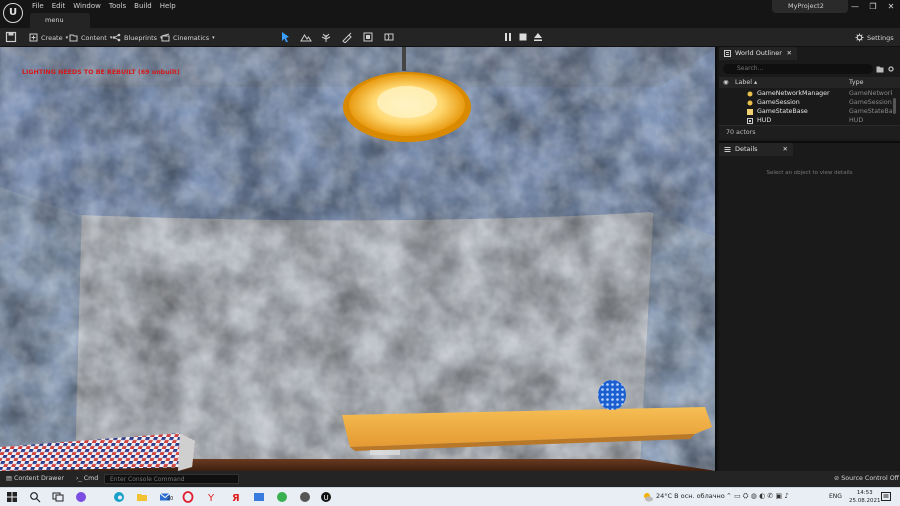  Describe the element at coordinates (865, 497) in the screenshot. I see `clock: 14:53 25.08.2021` at that location.